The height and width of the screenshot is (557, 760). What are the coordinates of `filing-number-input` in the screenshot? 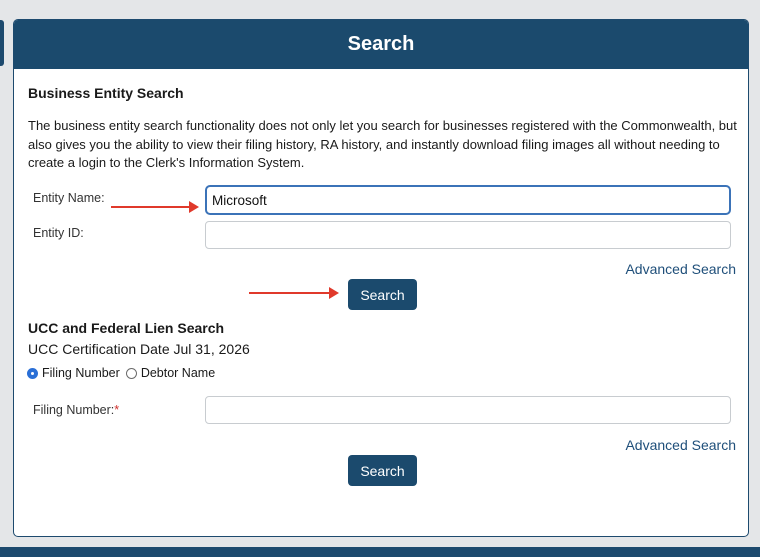 It's located at (468, 410).